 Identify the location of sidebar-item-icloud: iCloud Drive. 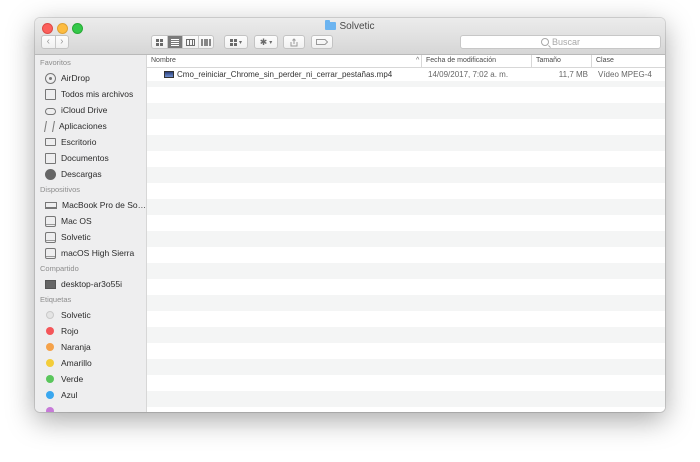
(90, 110).